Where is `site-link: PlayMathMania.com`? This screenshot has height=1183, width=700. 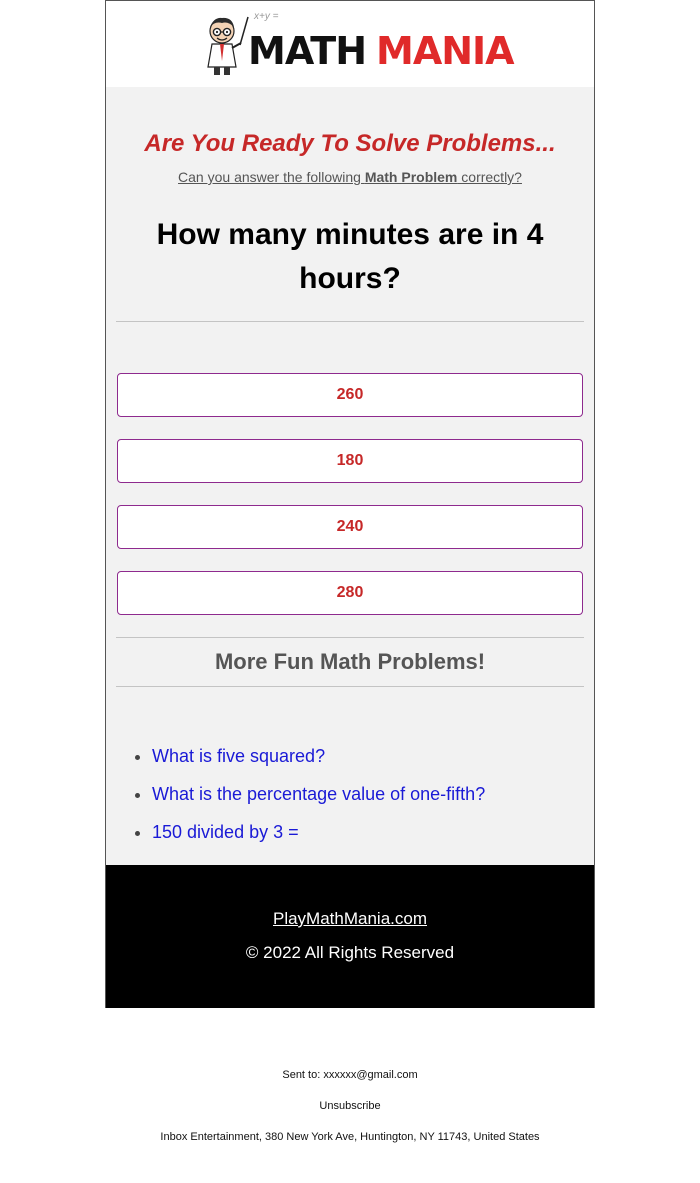 site-link: PlayMathMania.com is located at coordinates (350, 919).